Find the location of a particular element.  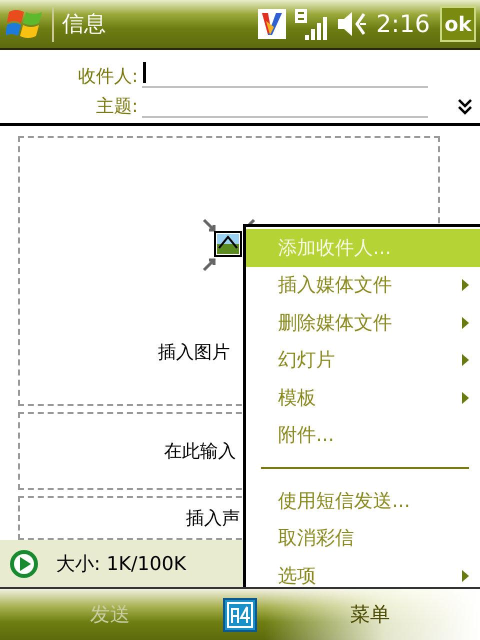

play-icon is located at coordinates (24, 564).